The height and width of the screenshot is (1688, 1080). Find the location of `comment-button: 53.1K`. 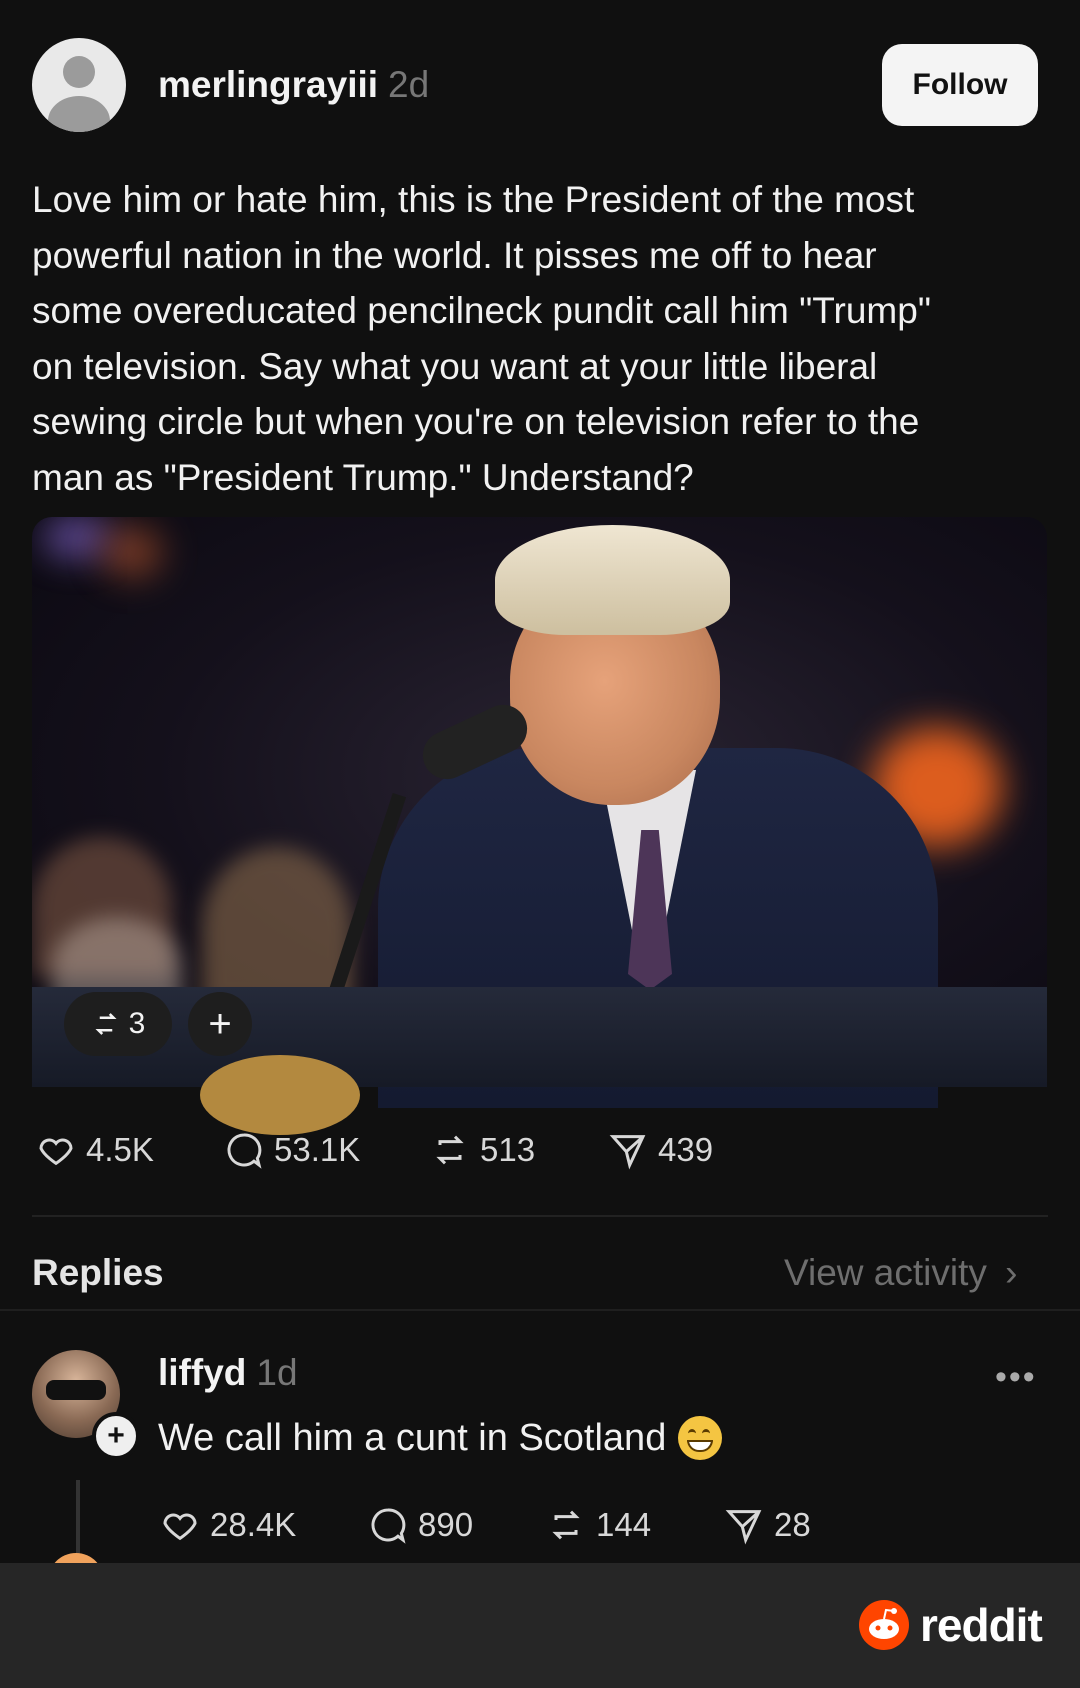

comment-button: 53.1K is located at coordinates (292, 1150).